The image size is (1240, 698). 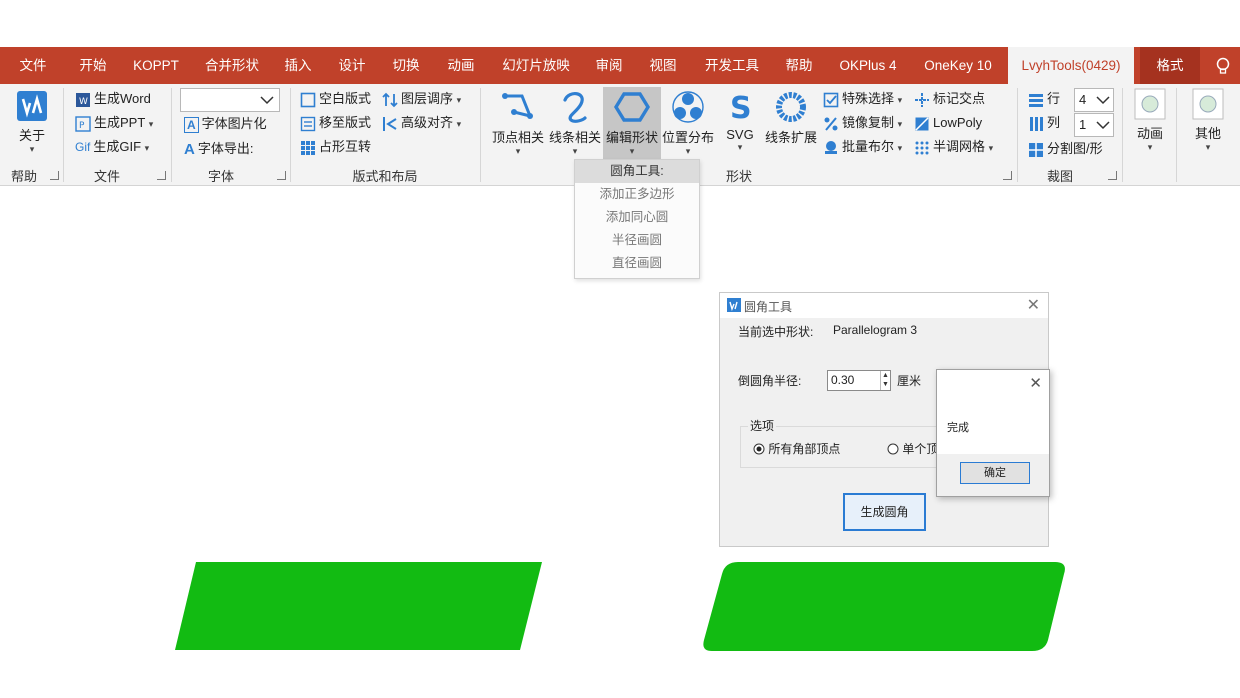 I want to click on font-select, so click(x=230, y=100).